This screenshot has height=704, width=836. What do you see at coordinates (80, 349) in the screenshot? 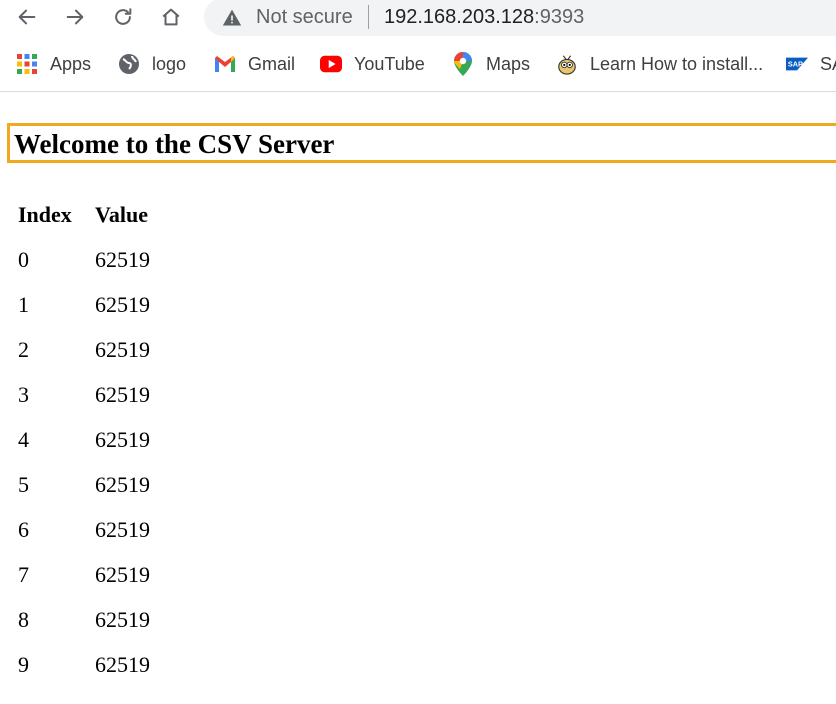
I see `table-row: 2 62519` at bounding box center [80, 349].